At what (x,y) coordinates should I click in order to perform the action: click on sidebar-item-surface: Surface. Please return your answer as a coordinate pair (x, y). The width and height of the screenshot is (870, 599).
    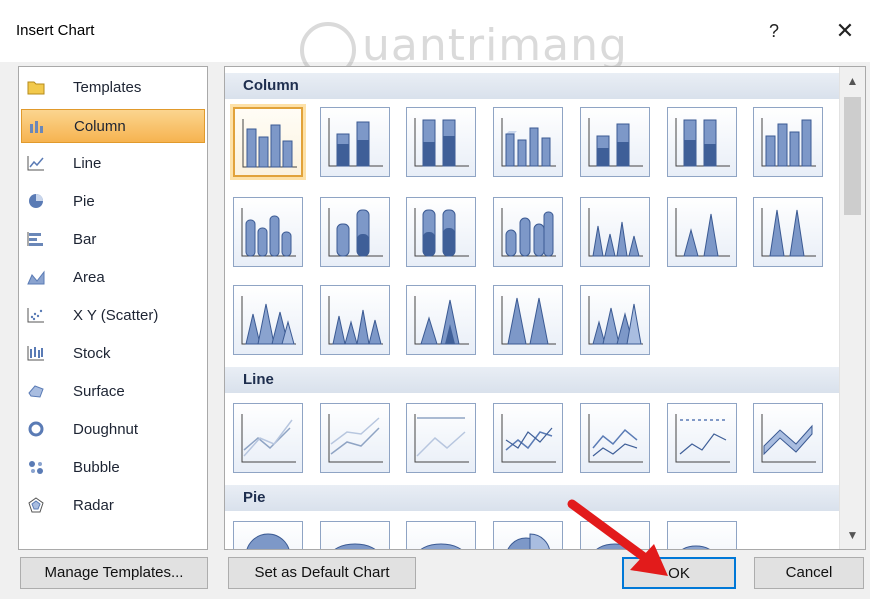
    Looking at the image, I should click on (113, 392).